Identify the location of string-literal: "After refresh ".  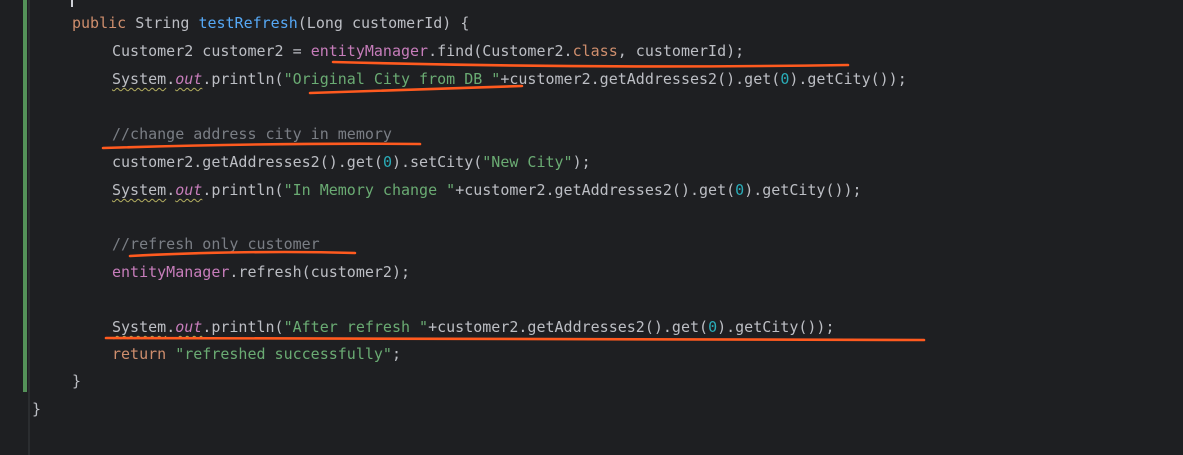
(356, 327).